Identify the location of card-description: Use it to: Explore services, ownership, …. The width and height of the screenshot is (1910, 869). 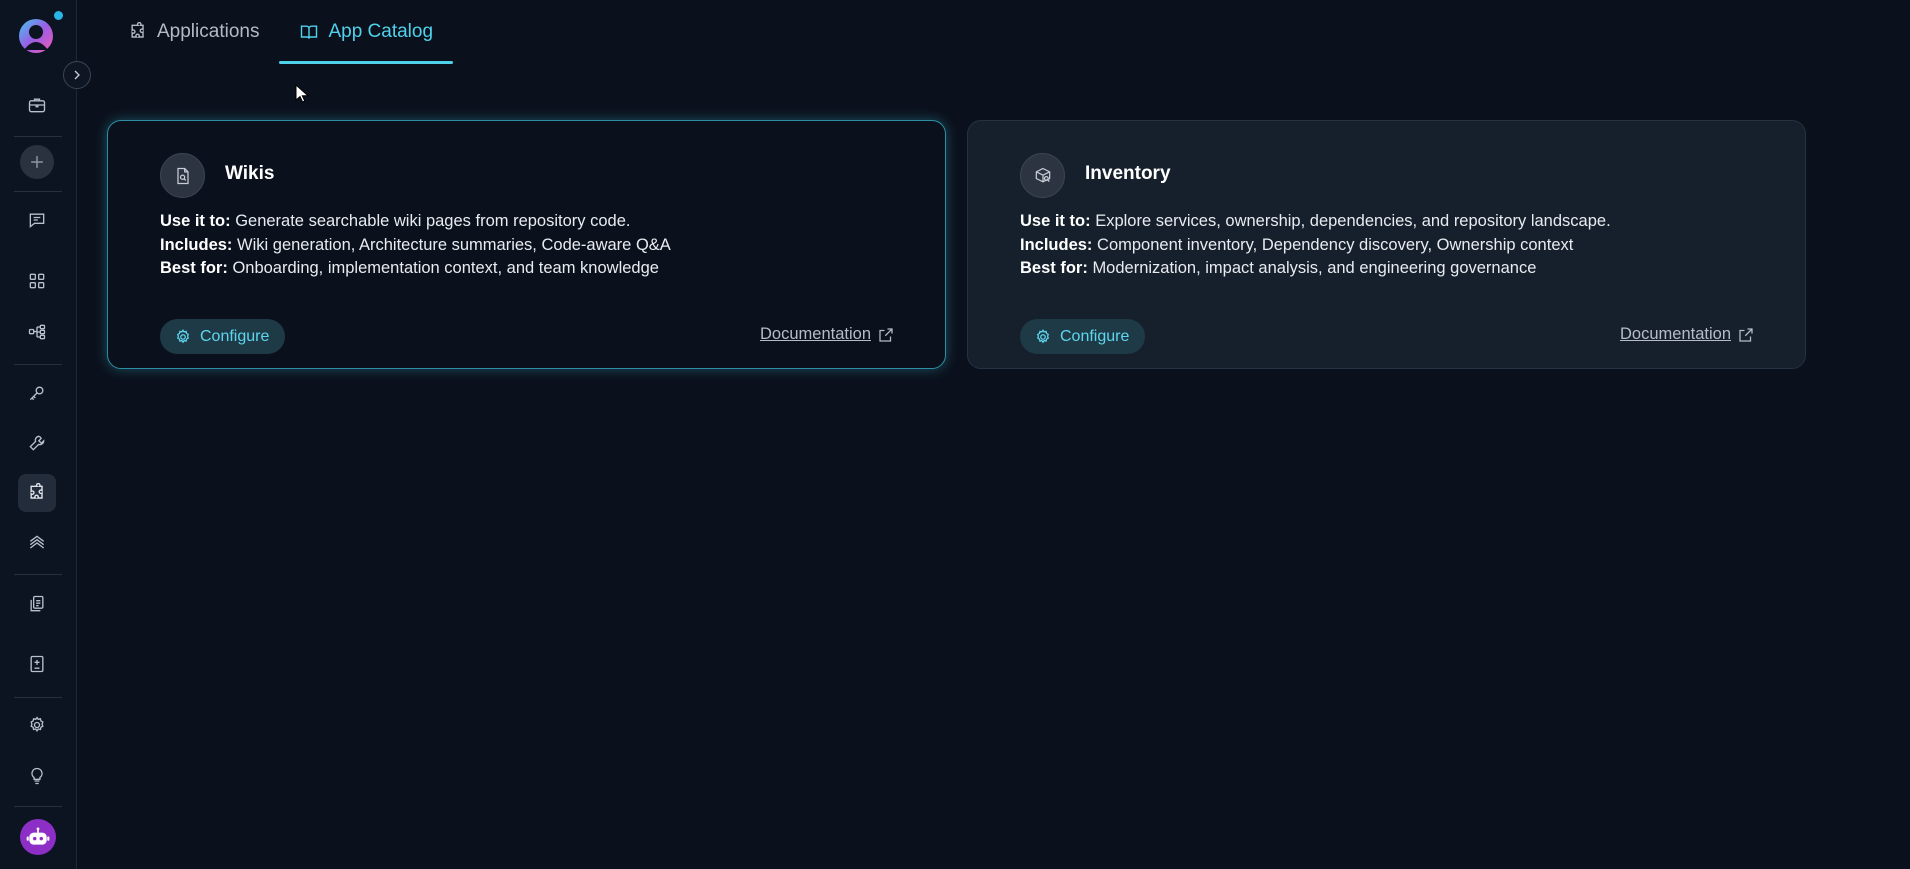
(1402, 245).